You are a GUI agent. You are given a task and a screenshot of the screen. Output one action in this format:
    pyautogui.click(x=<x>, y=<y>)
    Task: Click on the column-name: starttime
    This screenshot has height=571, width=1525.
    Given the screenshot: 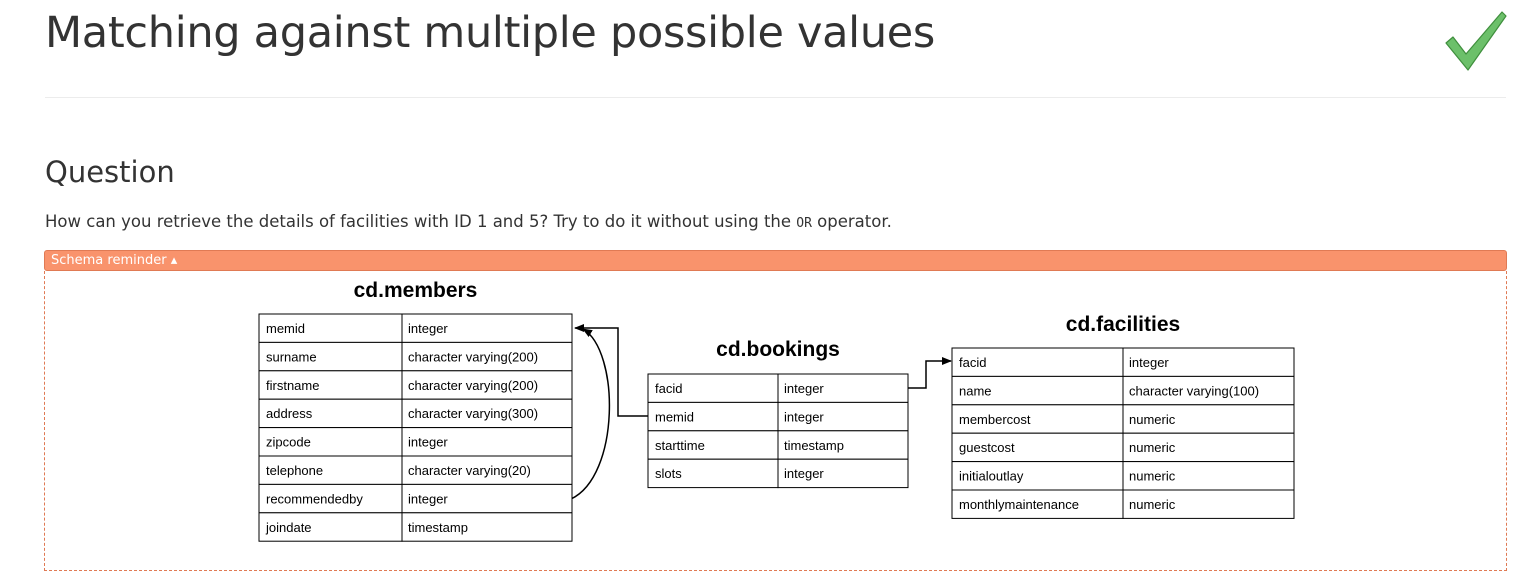 What is the action you would take?
    pyautogui.click(x=680, y=445)
    